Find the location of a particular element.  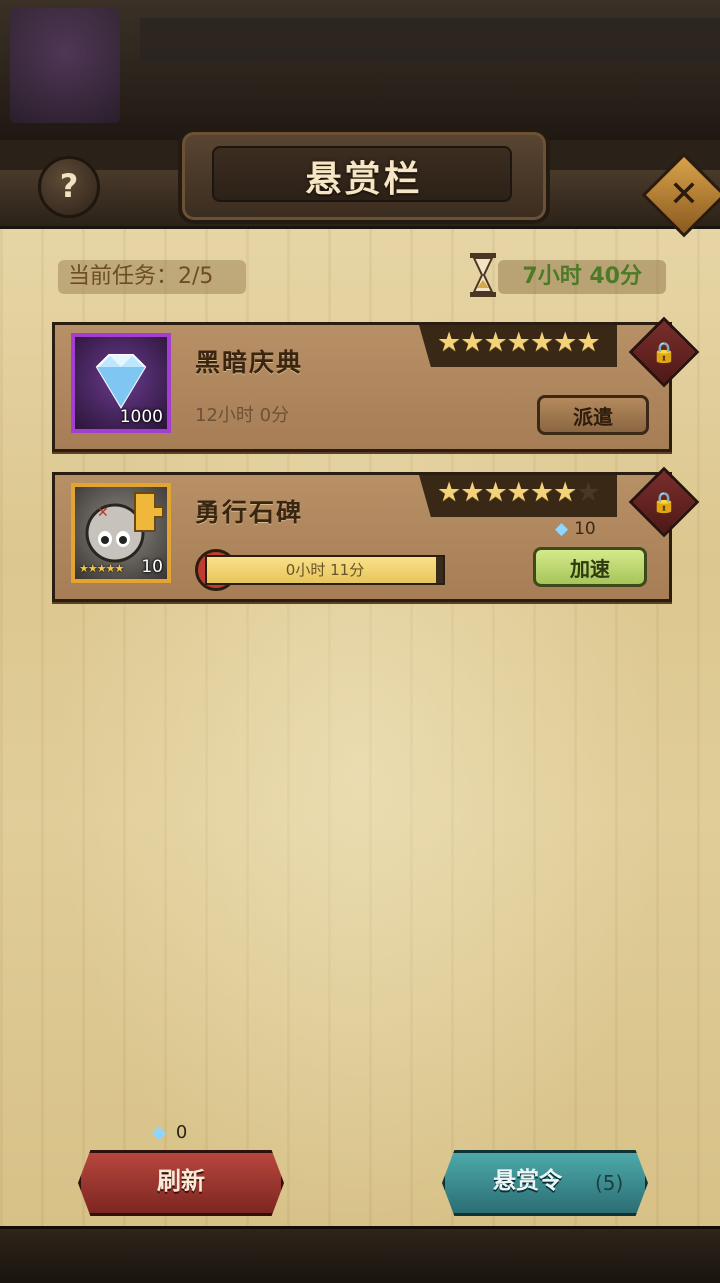

task-name: 黑暗庆典 is located at coordinates (249, 362).